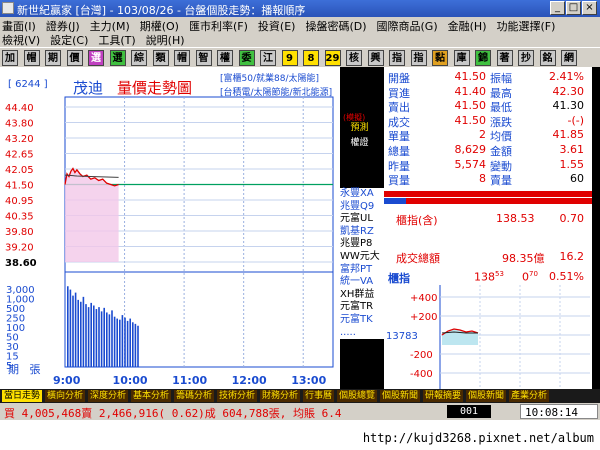 The width and height of the screenshot is (600, 450). What do you see at coordinates (160, 58) in the screenshot?
I see `toolbar-button-7: 類` at bounding box center [160, 58].